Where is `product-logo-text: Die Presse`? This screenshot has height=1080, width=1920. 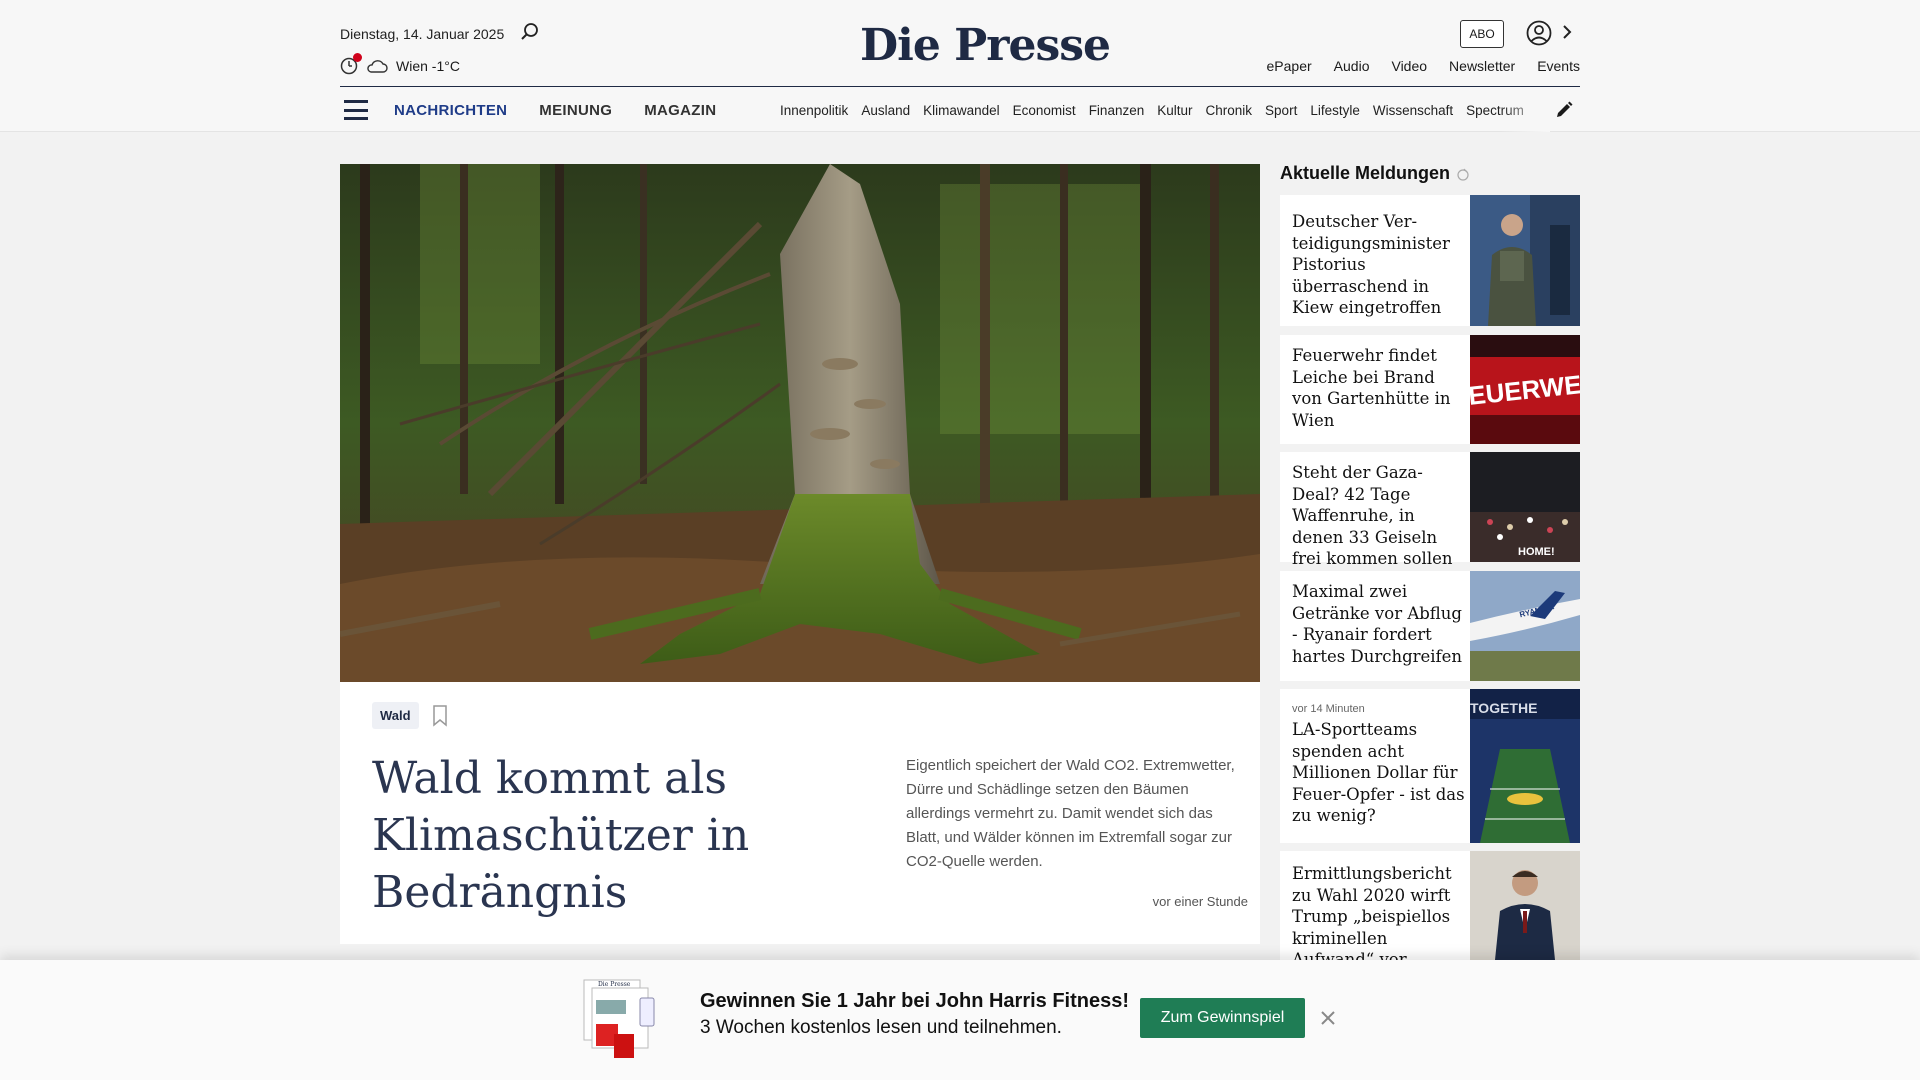 product-logo-text: Die Presse is located at coordinates (614, 984).